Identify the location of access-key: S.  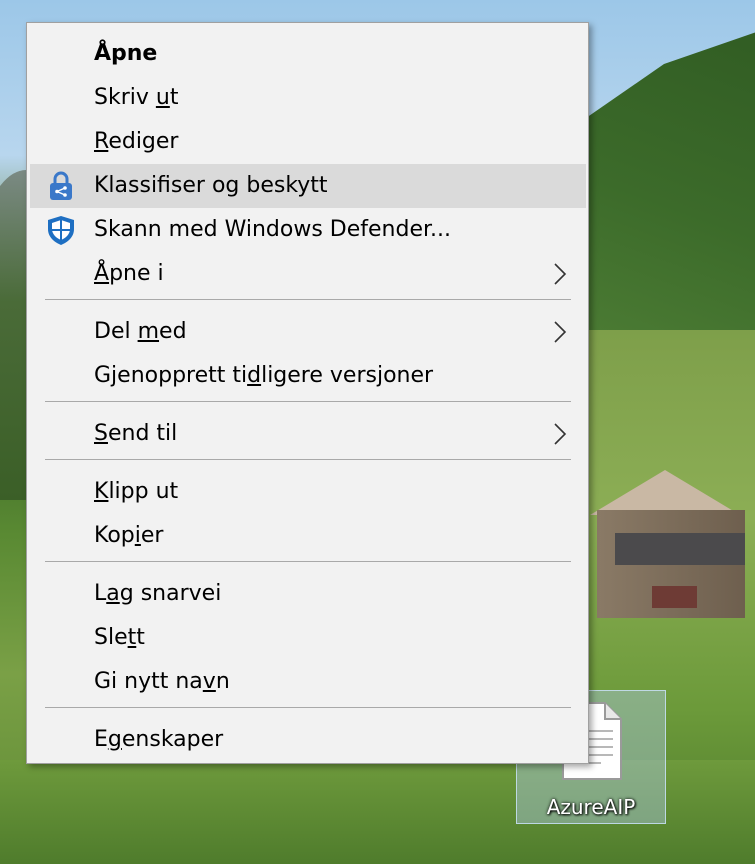
(101, 433).